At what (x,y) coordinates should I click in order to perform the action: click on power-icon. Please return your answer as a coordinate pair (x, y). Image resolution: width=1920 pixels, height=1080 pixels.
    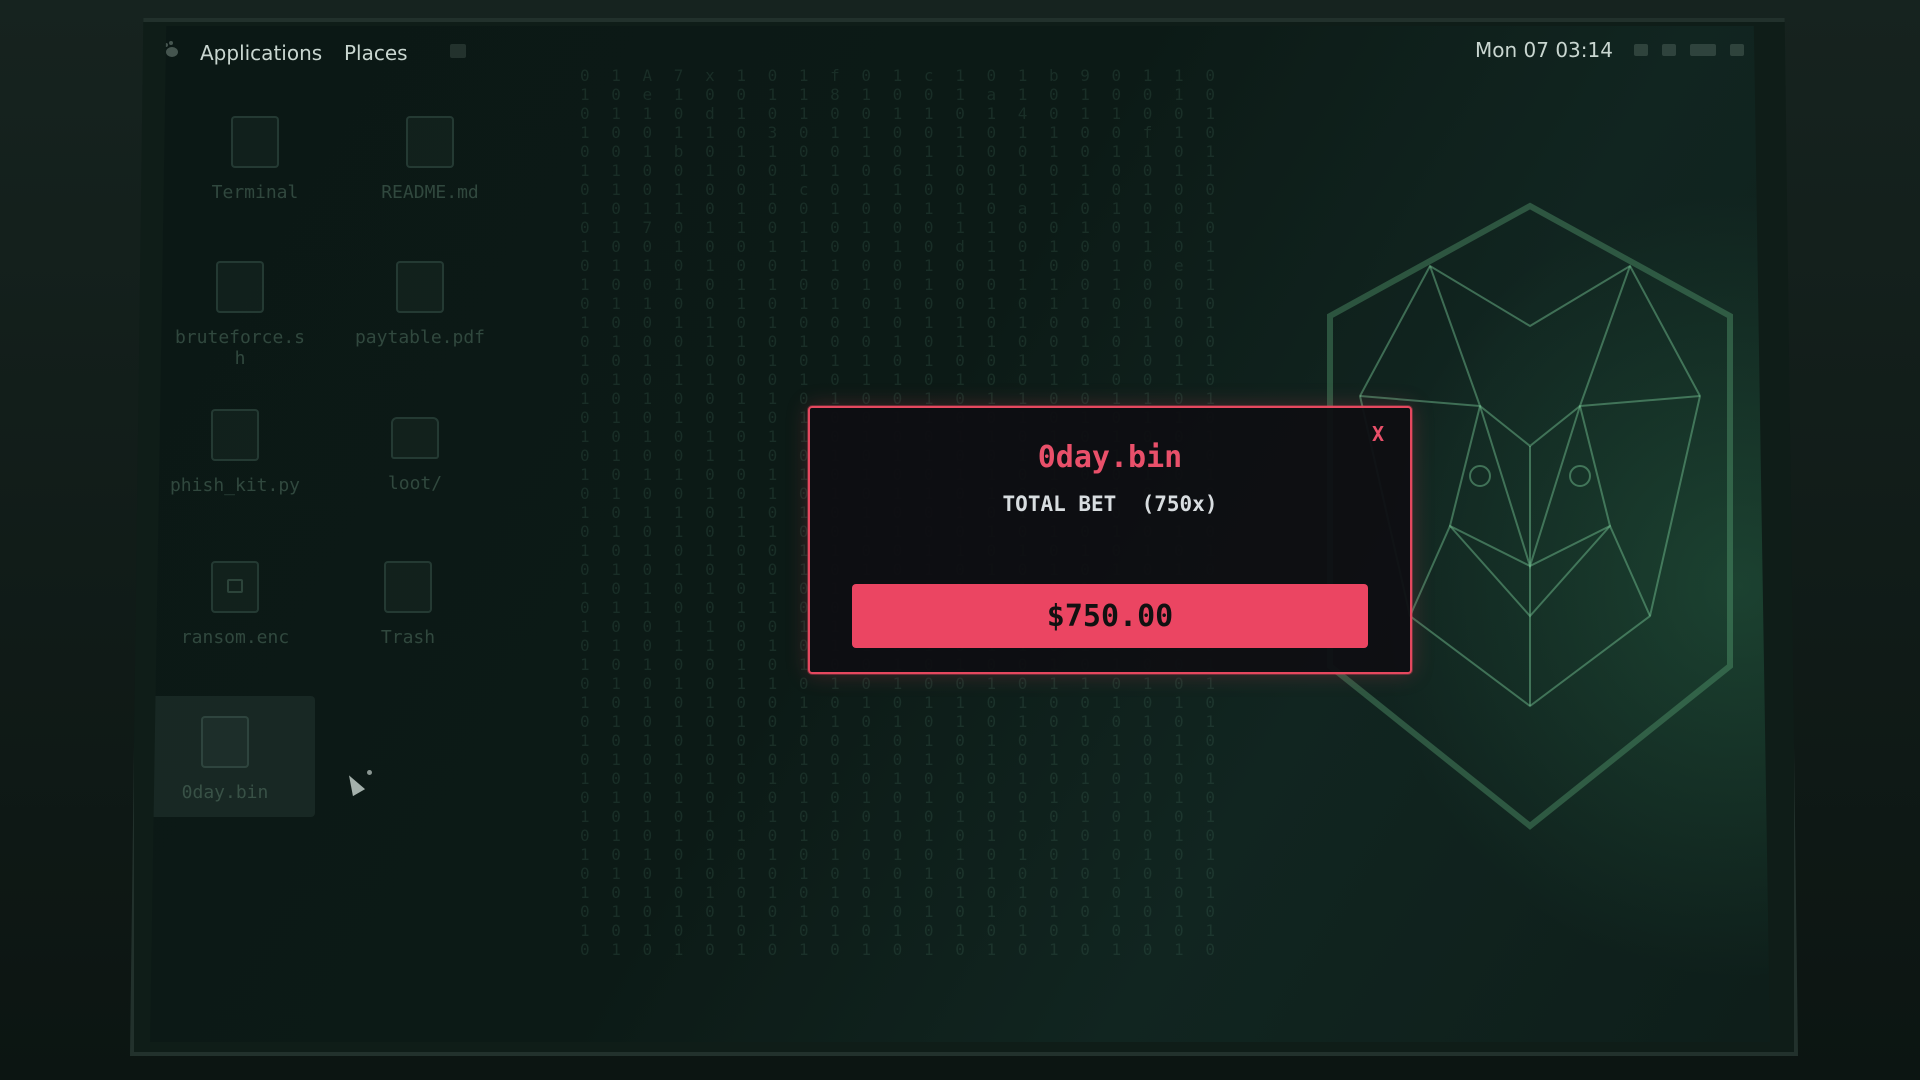
    Looking at the image, I should click on (1737, 50).